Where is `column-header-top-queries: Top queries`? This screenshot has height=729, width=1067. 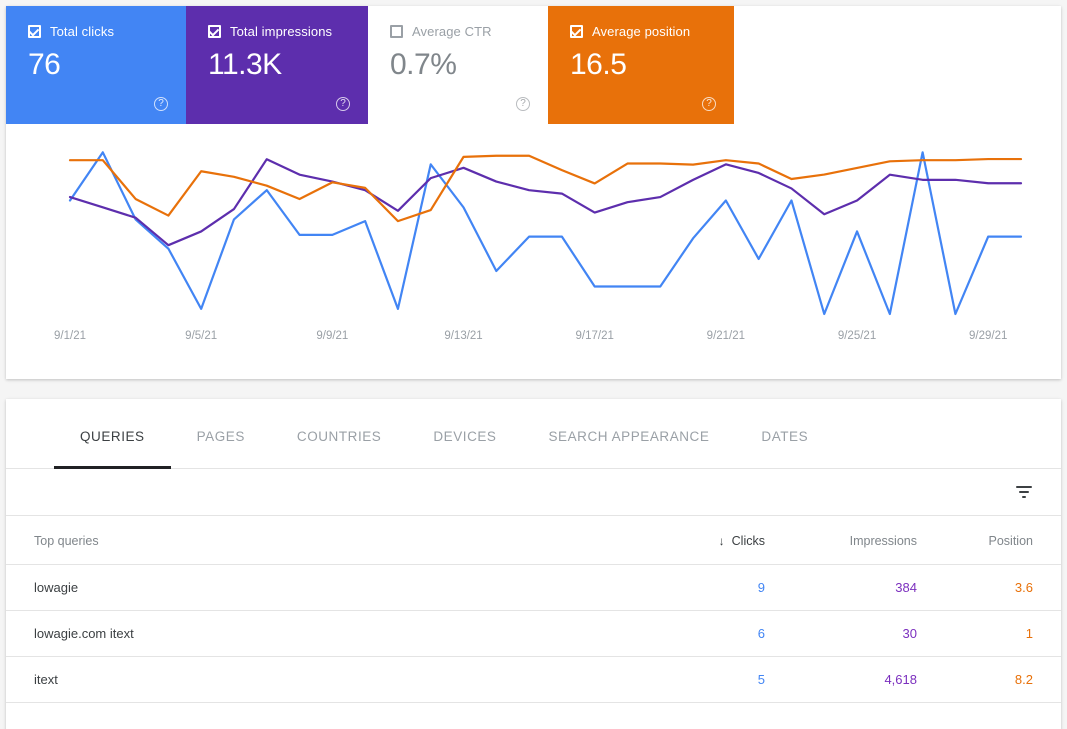 column-header-top-queries: Top queries is located at coordinates (328, 540).